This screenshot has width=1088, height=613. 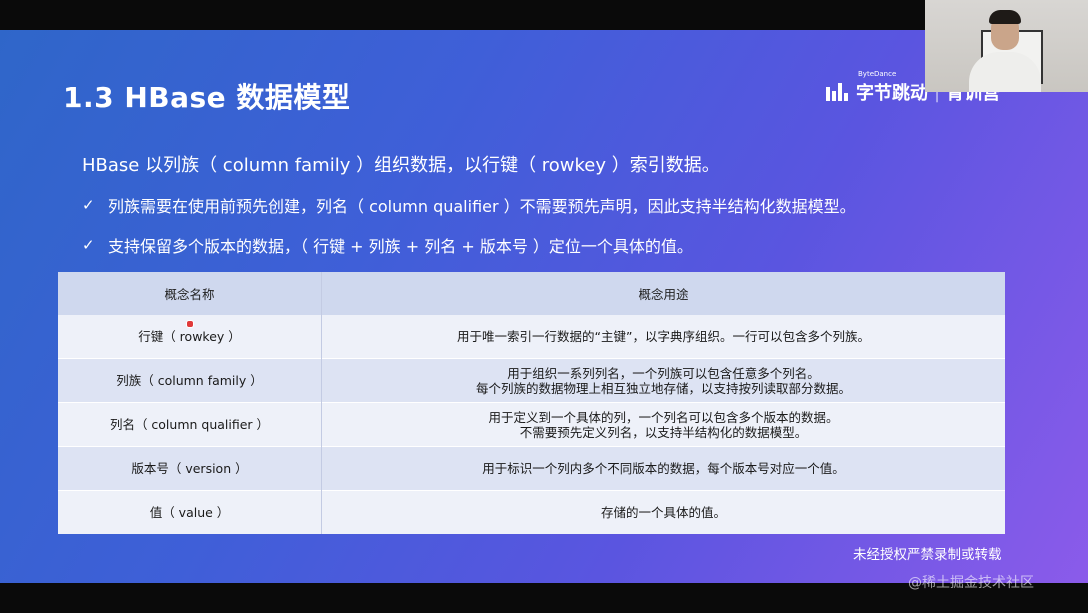 I want to click on concept-use-cell: 用于唯一索引一行数据的“主键”，以字典序组织。一行可以包含多个列族。, so click(x=663, y=337).